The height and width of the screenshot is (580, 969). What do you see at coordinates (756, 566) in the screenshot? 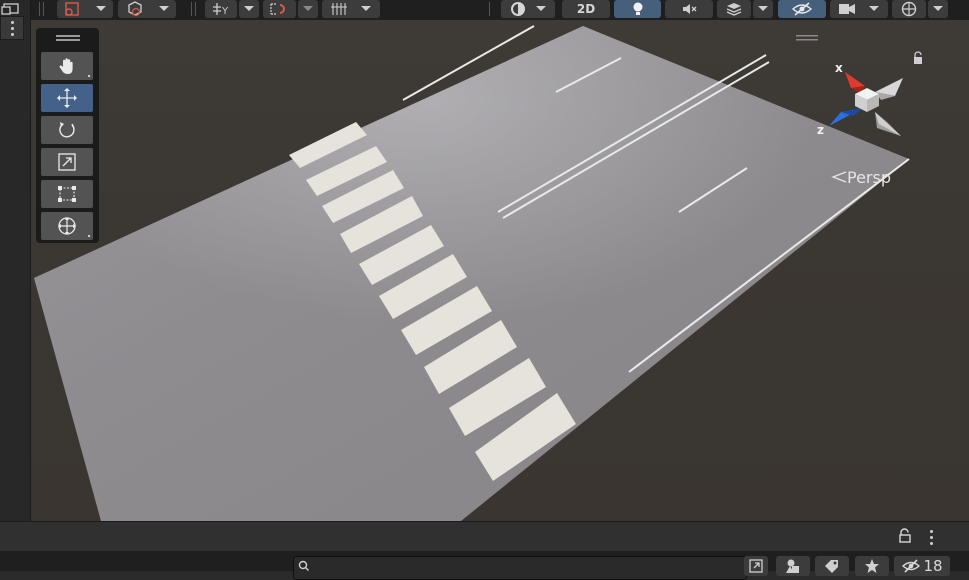
I see `open-search-window-button` at bounding box center [756, 566].